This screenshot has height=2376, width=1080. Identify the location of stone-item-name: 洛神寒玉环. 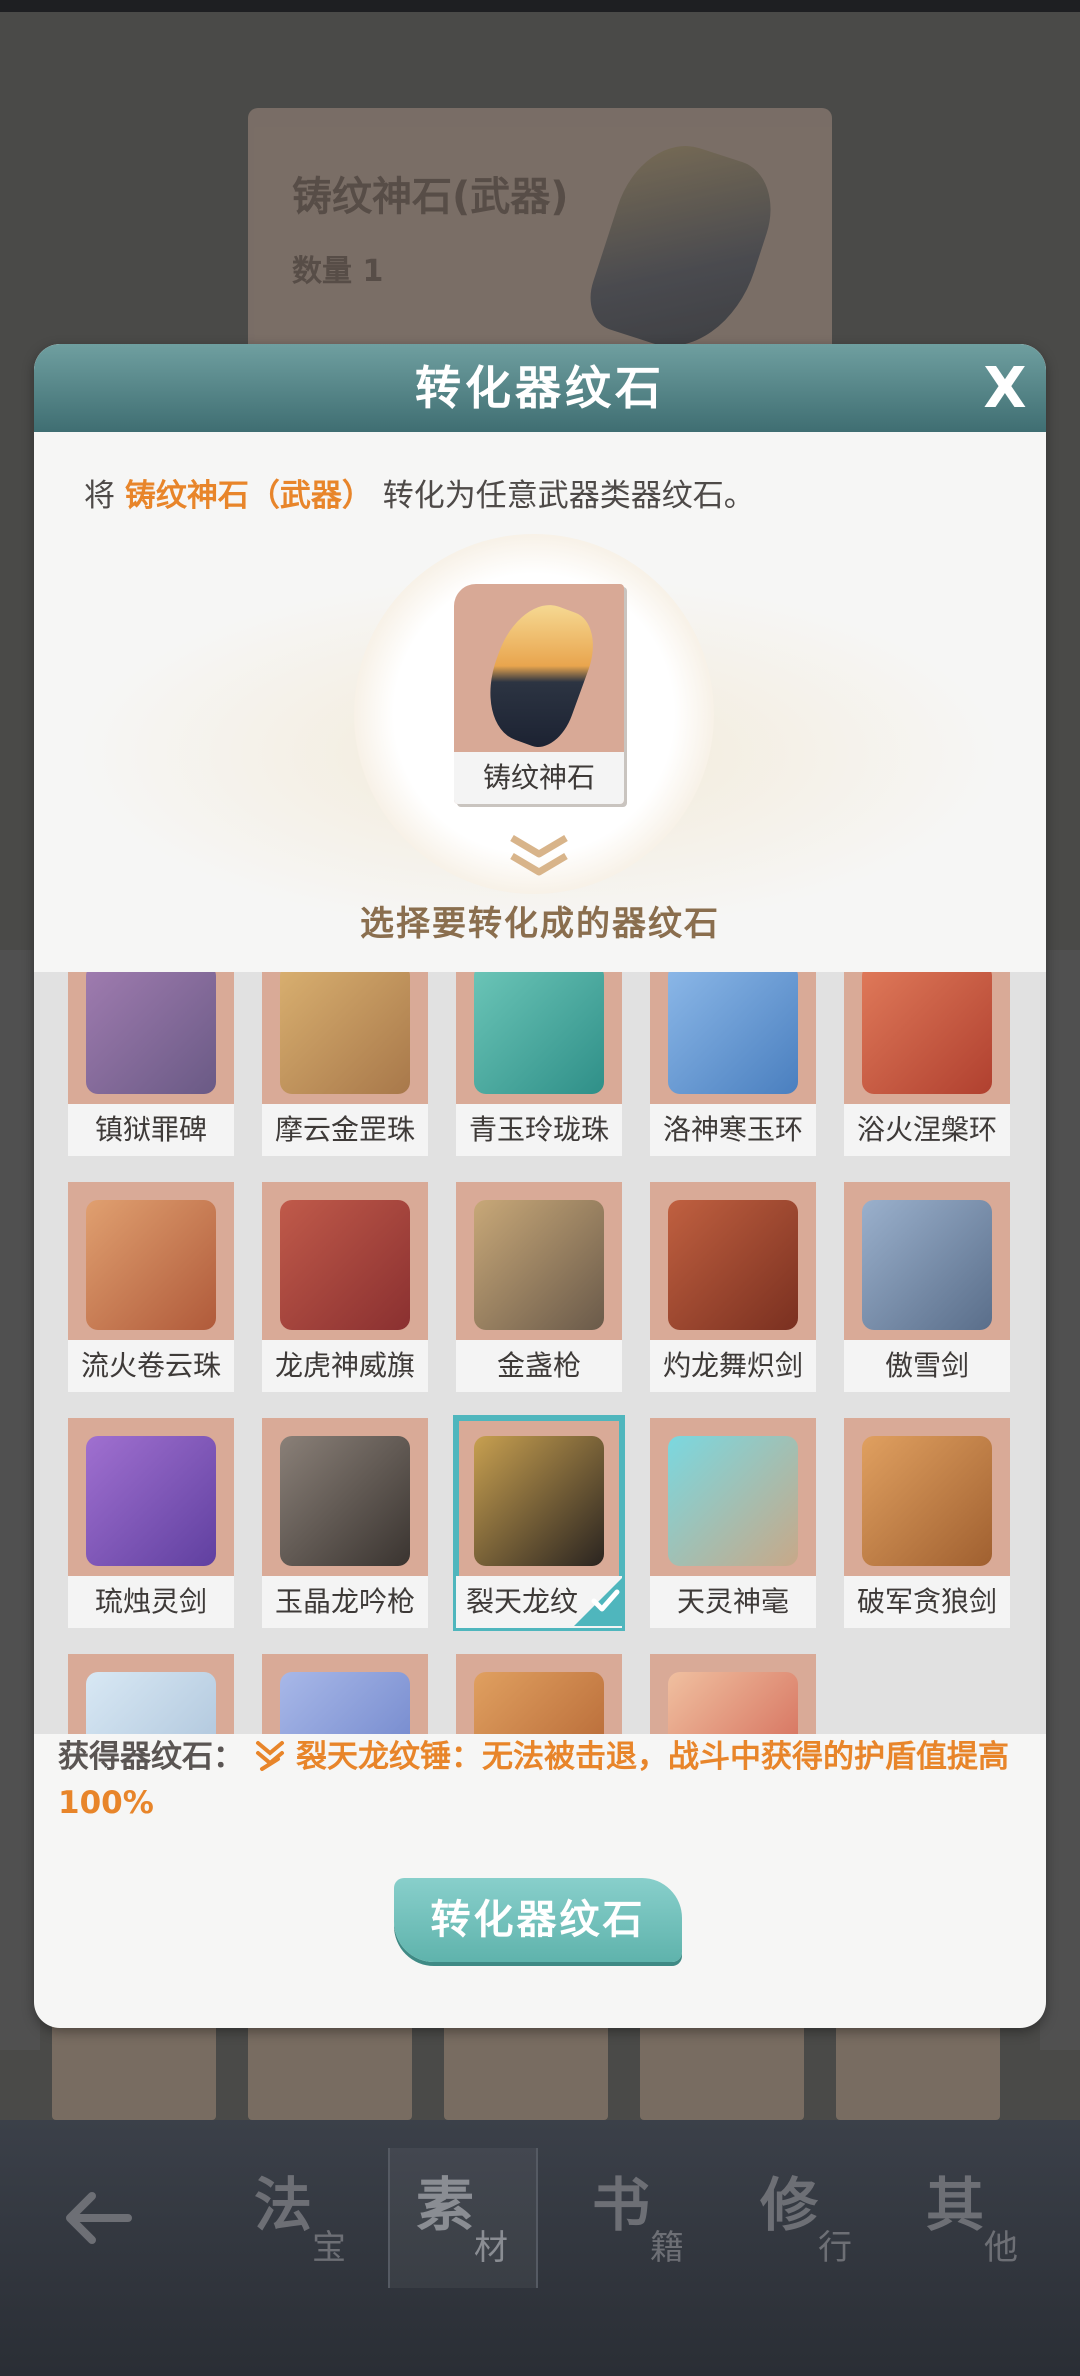
(733, 1130).